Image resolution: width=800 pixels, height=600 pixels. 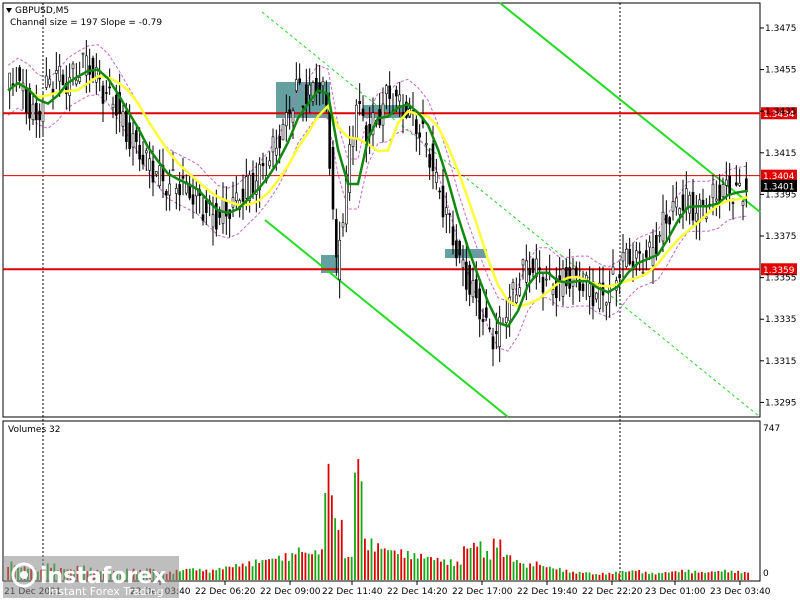 I want to click on y-tick-label: 1.3415, so click(x=781, y=154).